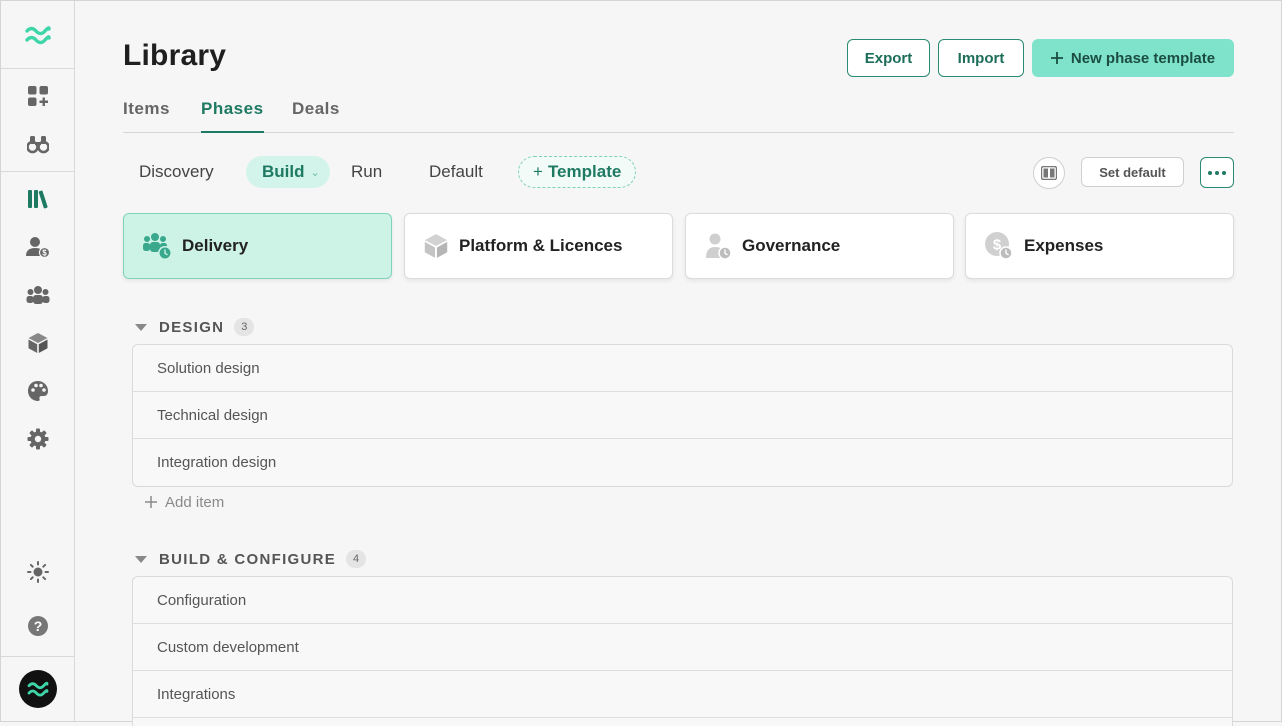  What do you see at coordinates (1132, 172) in the screenshot?
I see `set-default-button: Set default` at bounding box center [1132, 172].